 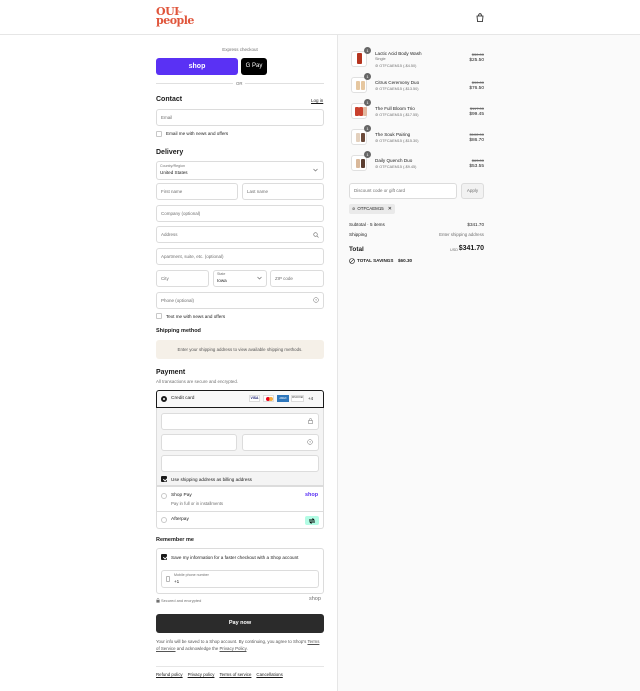 I want to click on product-original-price: $30.00, so click(x=477, y=54).